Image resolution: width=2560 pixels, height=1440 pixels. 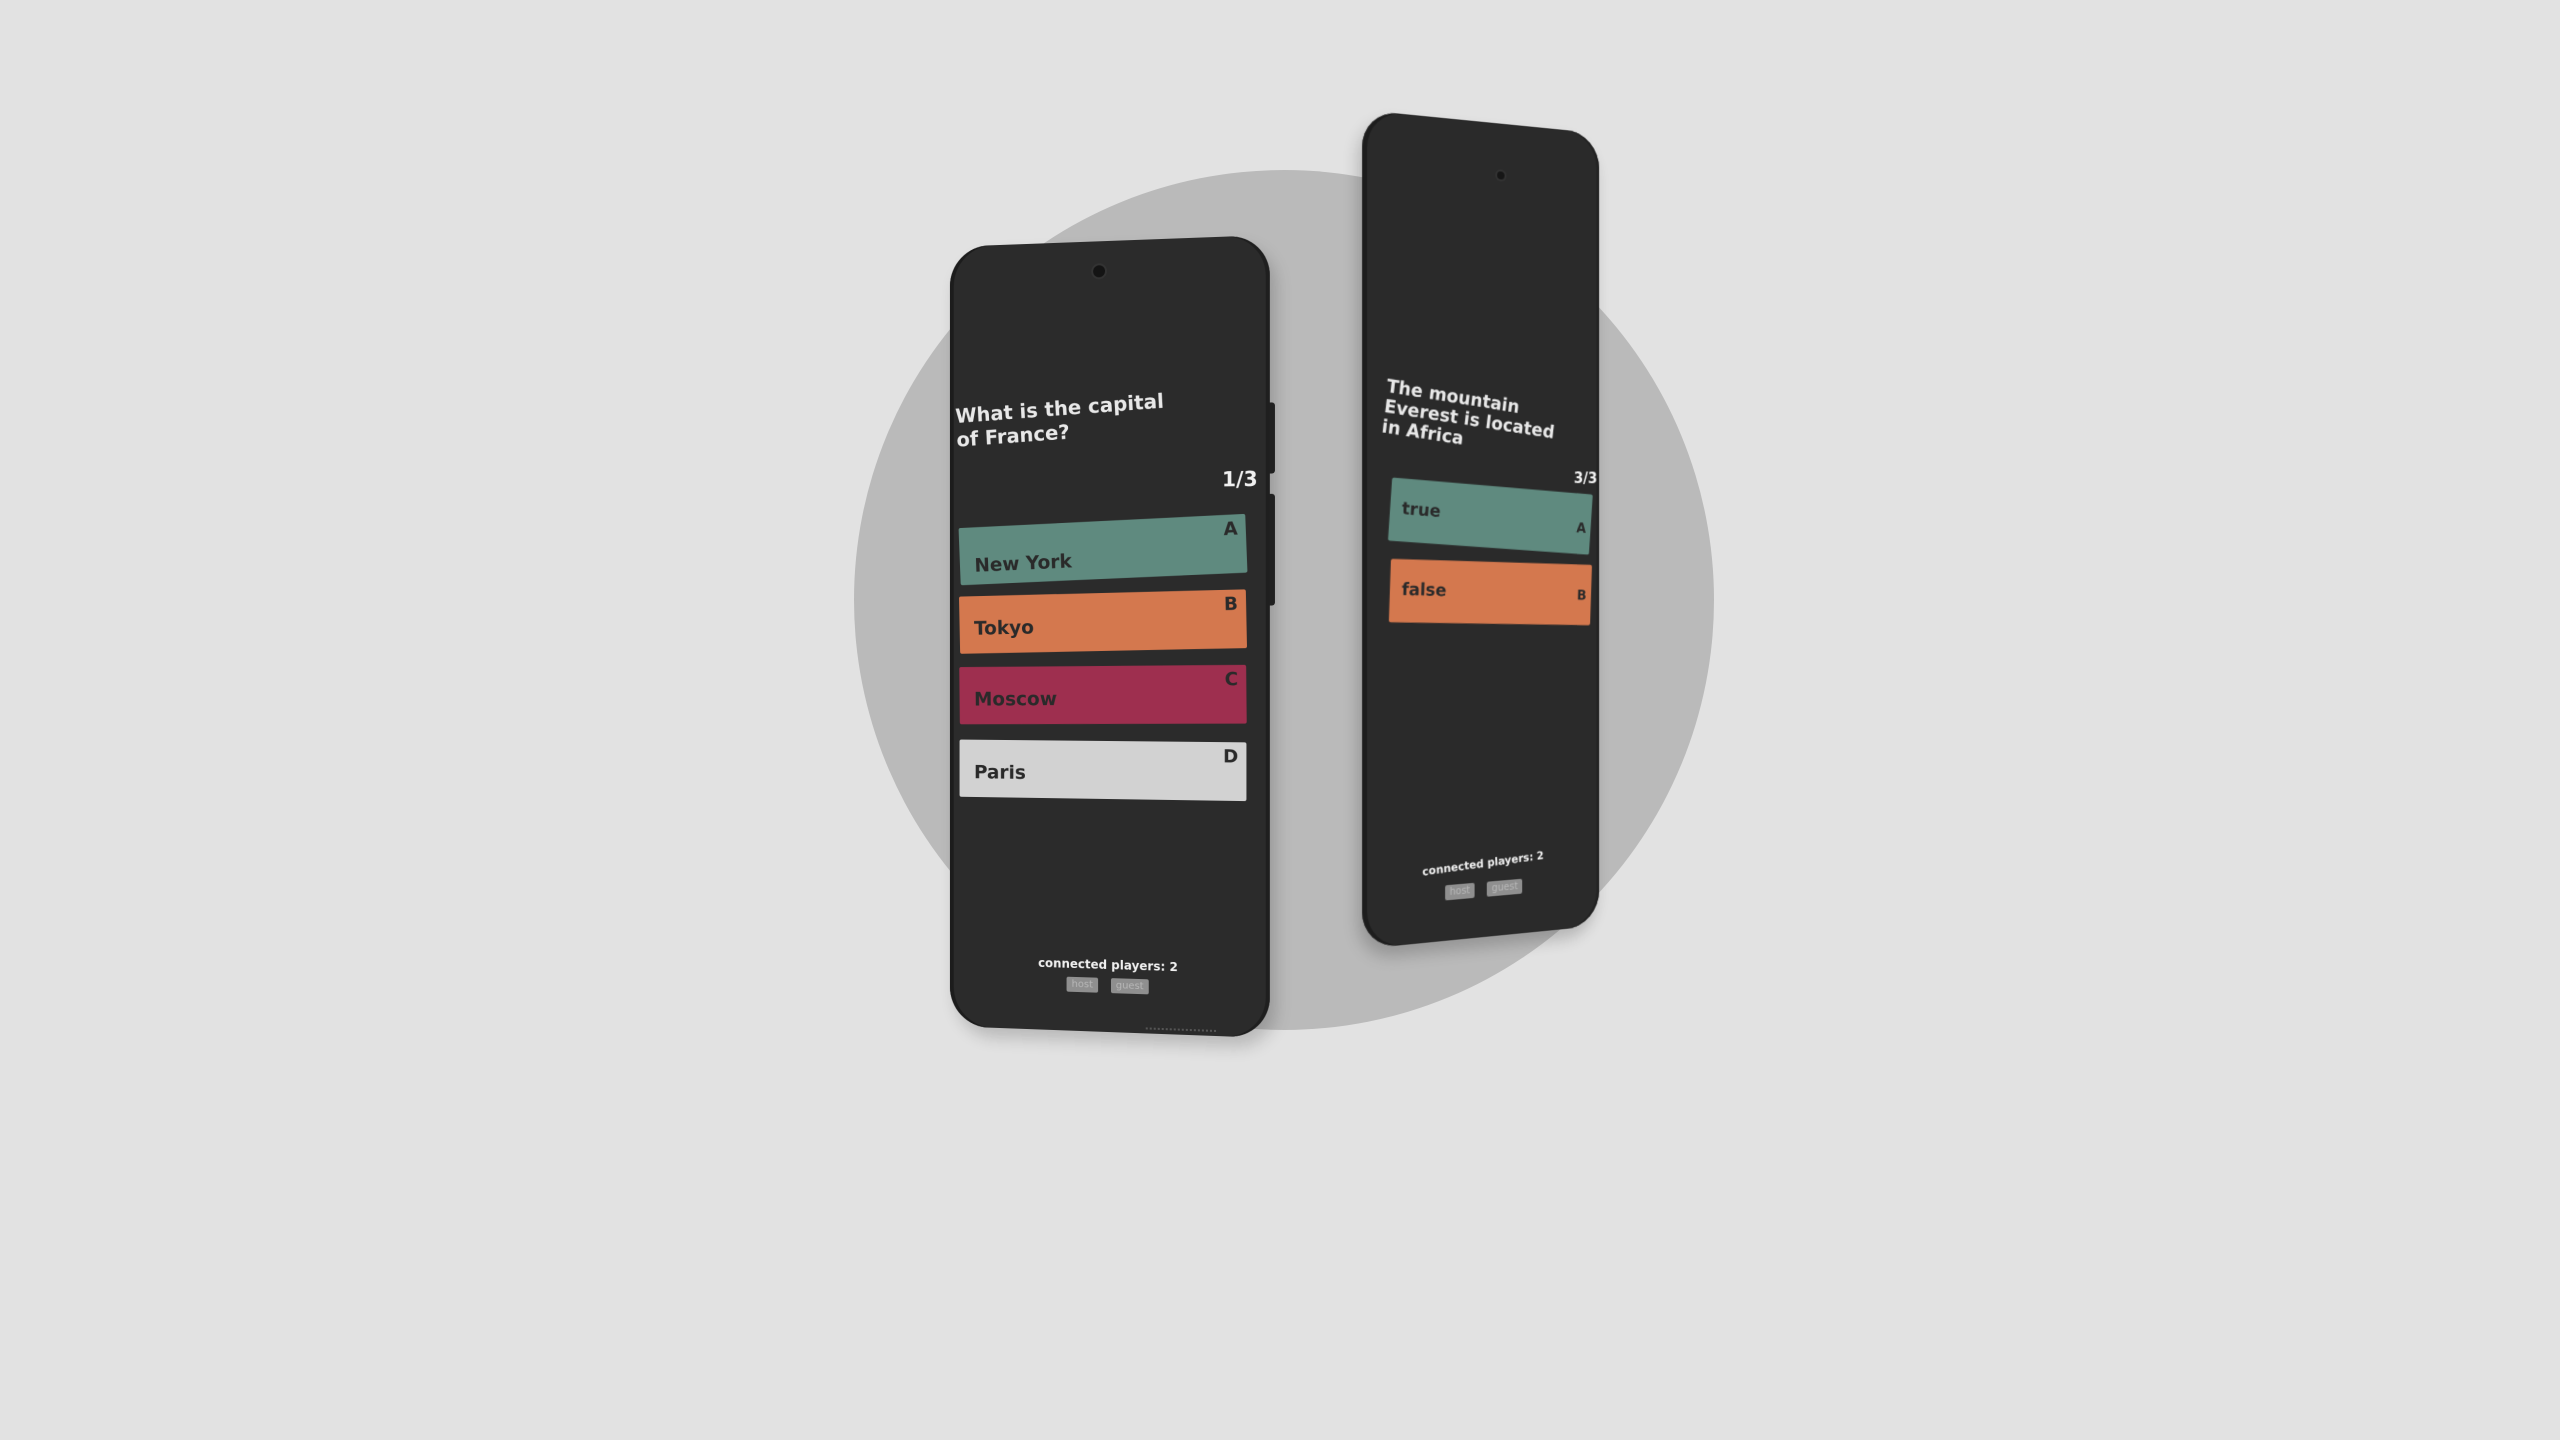 What do you see at coordinates (1000, 772) in the screenshot?
I see `answer-label: Paris` at bounding box center [1000, 772].